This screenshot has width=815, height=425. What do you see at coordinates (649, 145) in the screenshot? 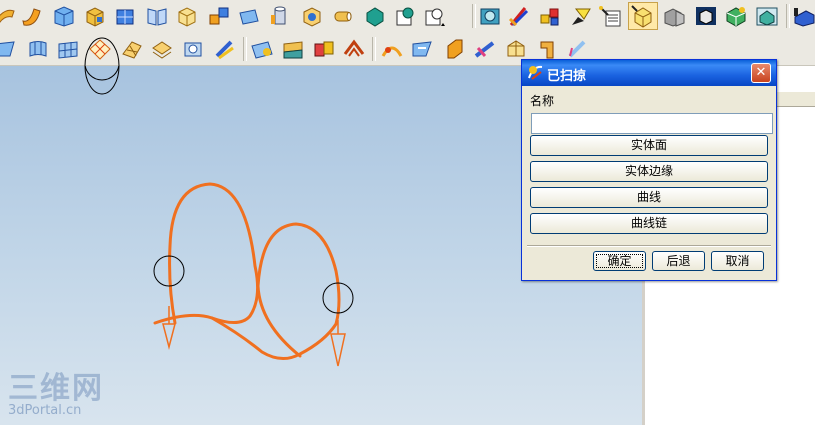
I see `solid-face-button: 实体面` at bounding box center [649, 145].